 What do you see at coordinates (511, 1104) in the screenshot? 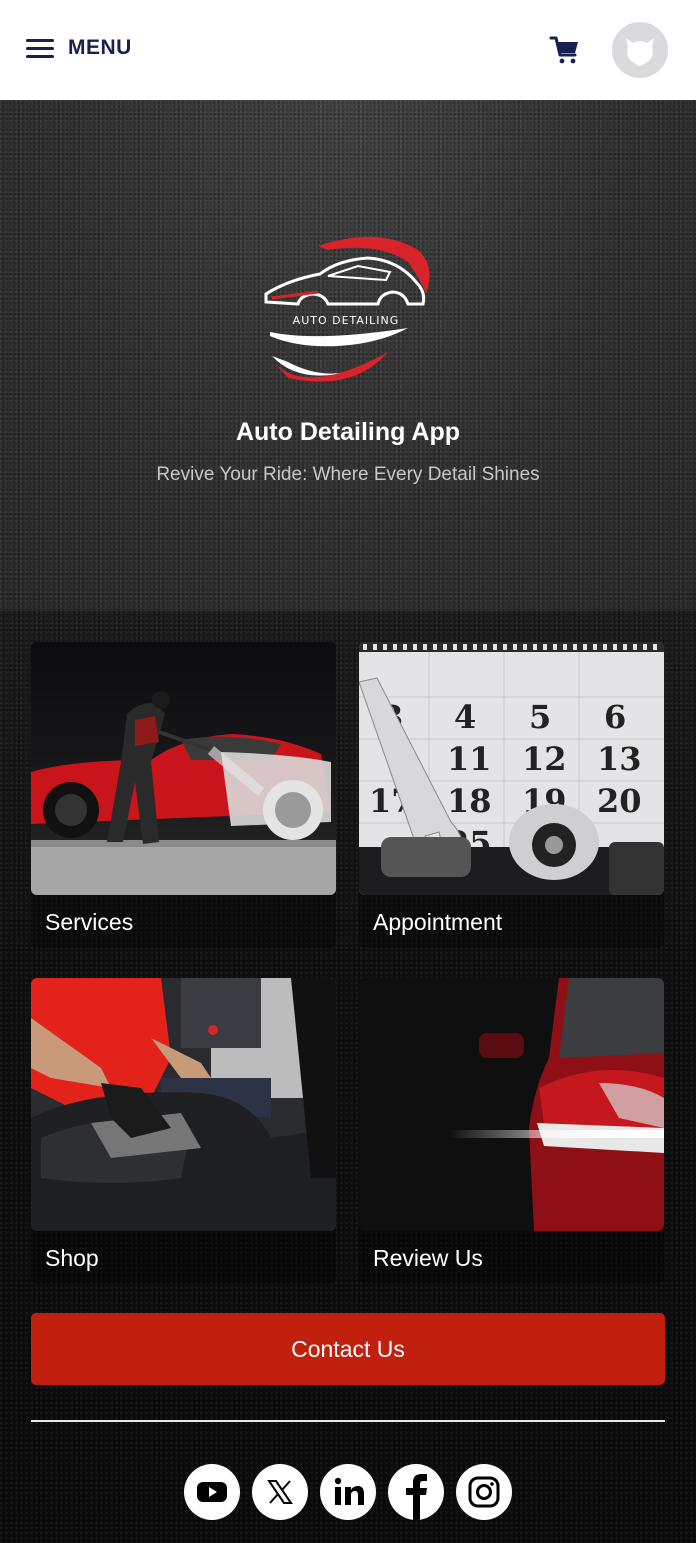
I see `red-car-headlight-photo` at bounding box center [511, 1104].